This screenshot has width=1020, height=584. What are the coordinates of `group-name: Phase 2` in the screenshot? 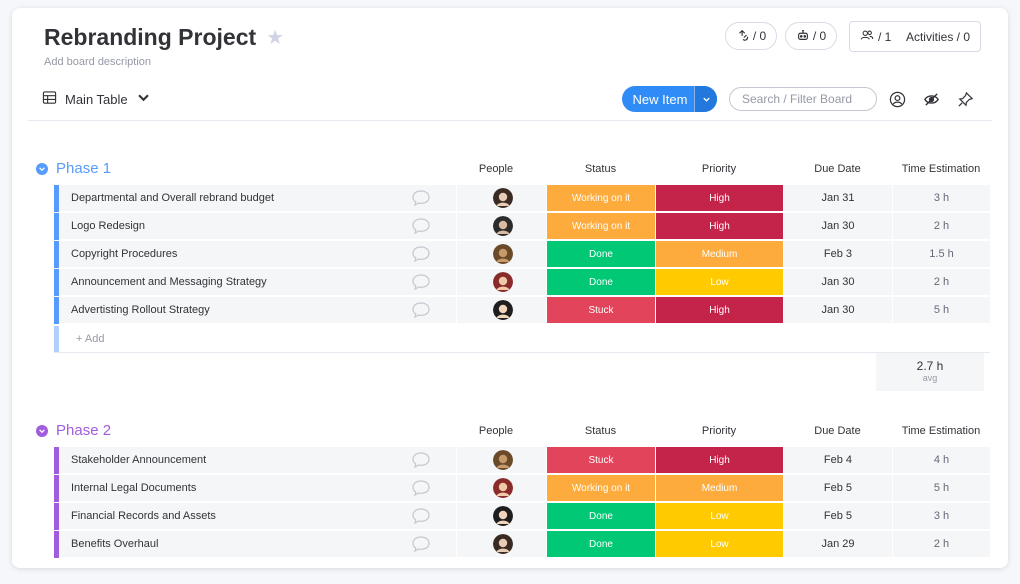 It's located at (83, 430).